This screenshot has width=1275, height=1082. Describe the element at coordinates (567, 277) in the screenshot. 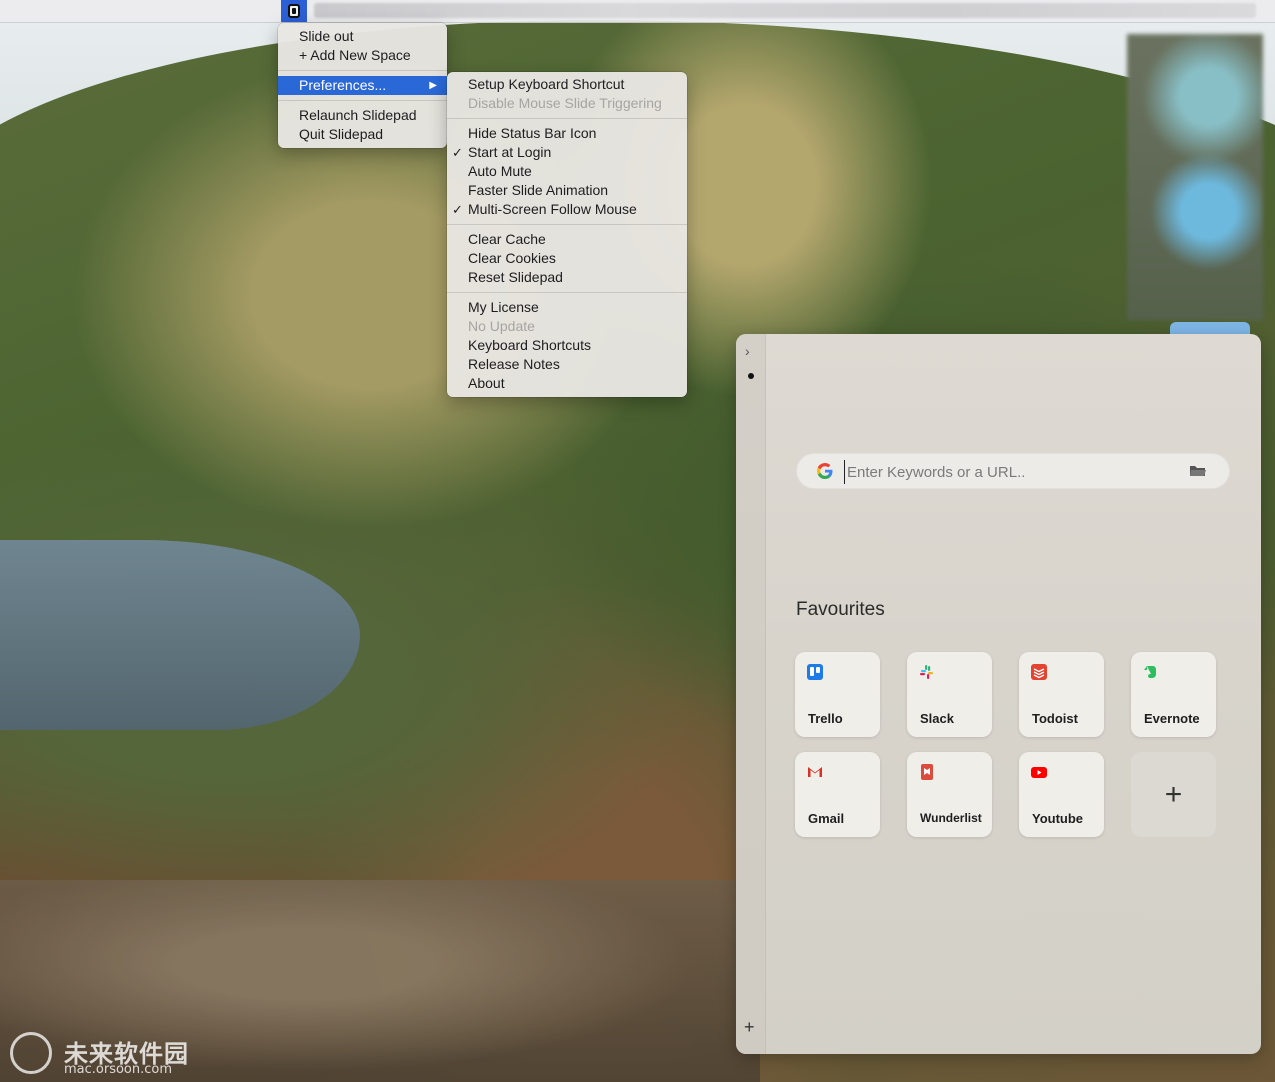

I see `menu-item-reset-slidepad: Reset Slidepad` at that location.